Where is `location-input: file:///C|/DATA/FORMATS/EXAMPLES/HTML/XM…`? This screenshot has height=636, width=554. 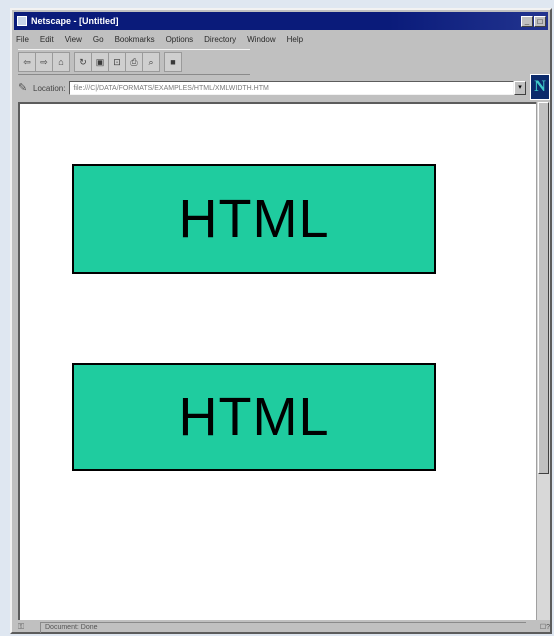
location-input: file:///C|/DATA/FORMATS/EXAMPLES/HTML/XM… is located at coordinates (291, 88).